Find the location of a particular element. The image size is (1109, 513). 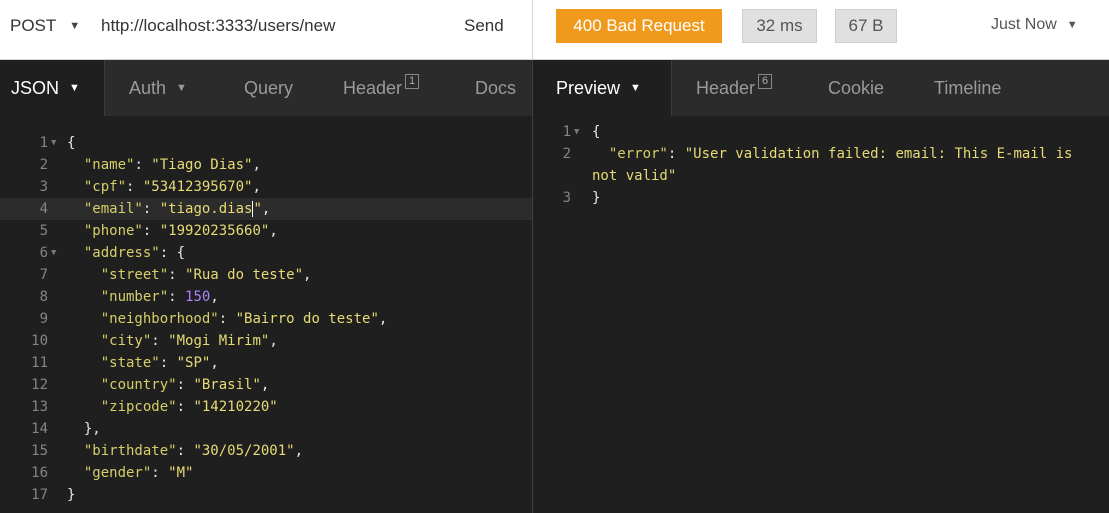

code-token: "email" is located at coordinates (113, 209).